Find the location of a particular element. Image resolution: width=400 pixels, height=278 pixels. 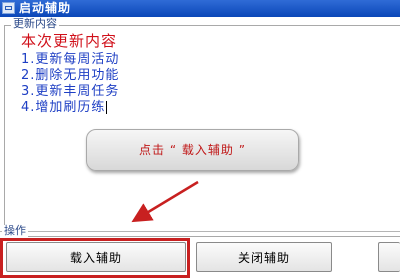

update-item: 2.删除无用功能 is located at coordinates (70, 75).